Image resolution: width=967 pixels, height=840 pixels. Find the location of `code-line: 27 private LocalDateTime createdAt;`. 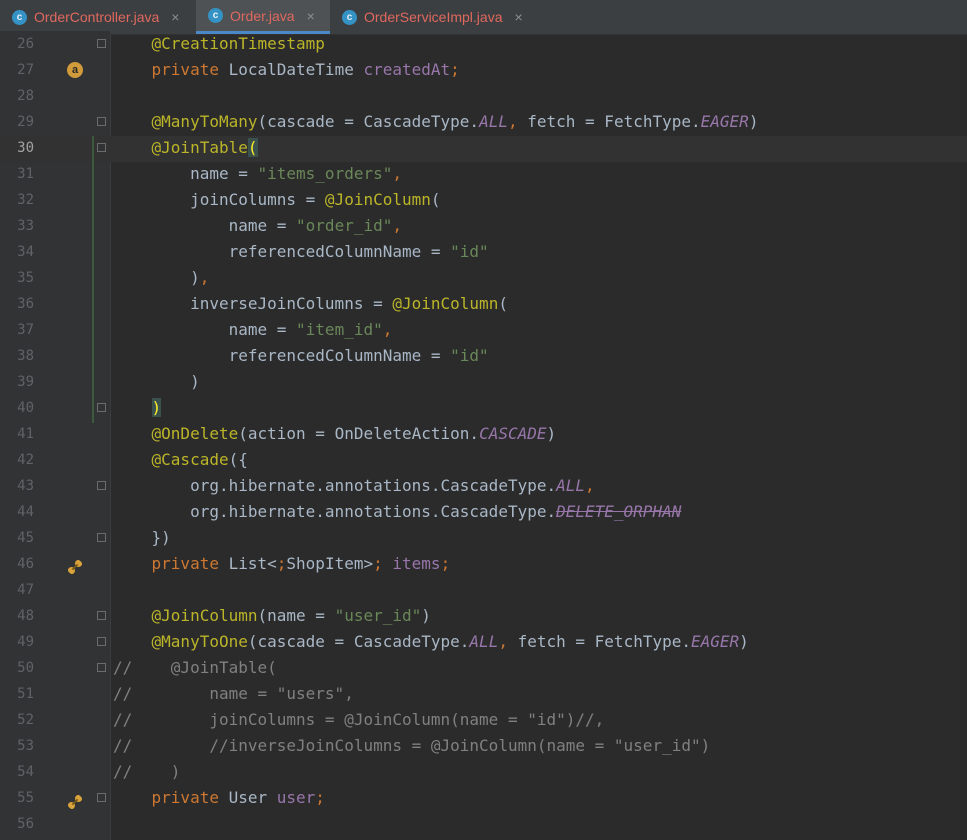

code-line: 27 private LocalDateTime createdAt; is located at coordinates (483, 70).